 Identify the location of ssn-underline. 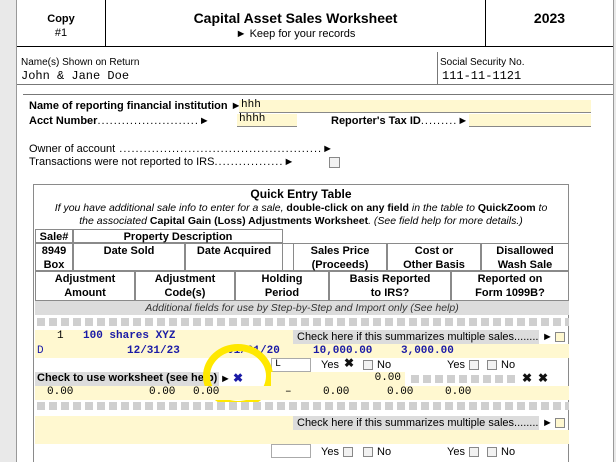
(525, 84).